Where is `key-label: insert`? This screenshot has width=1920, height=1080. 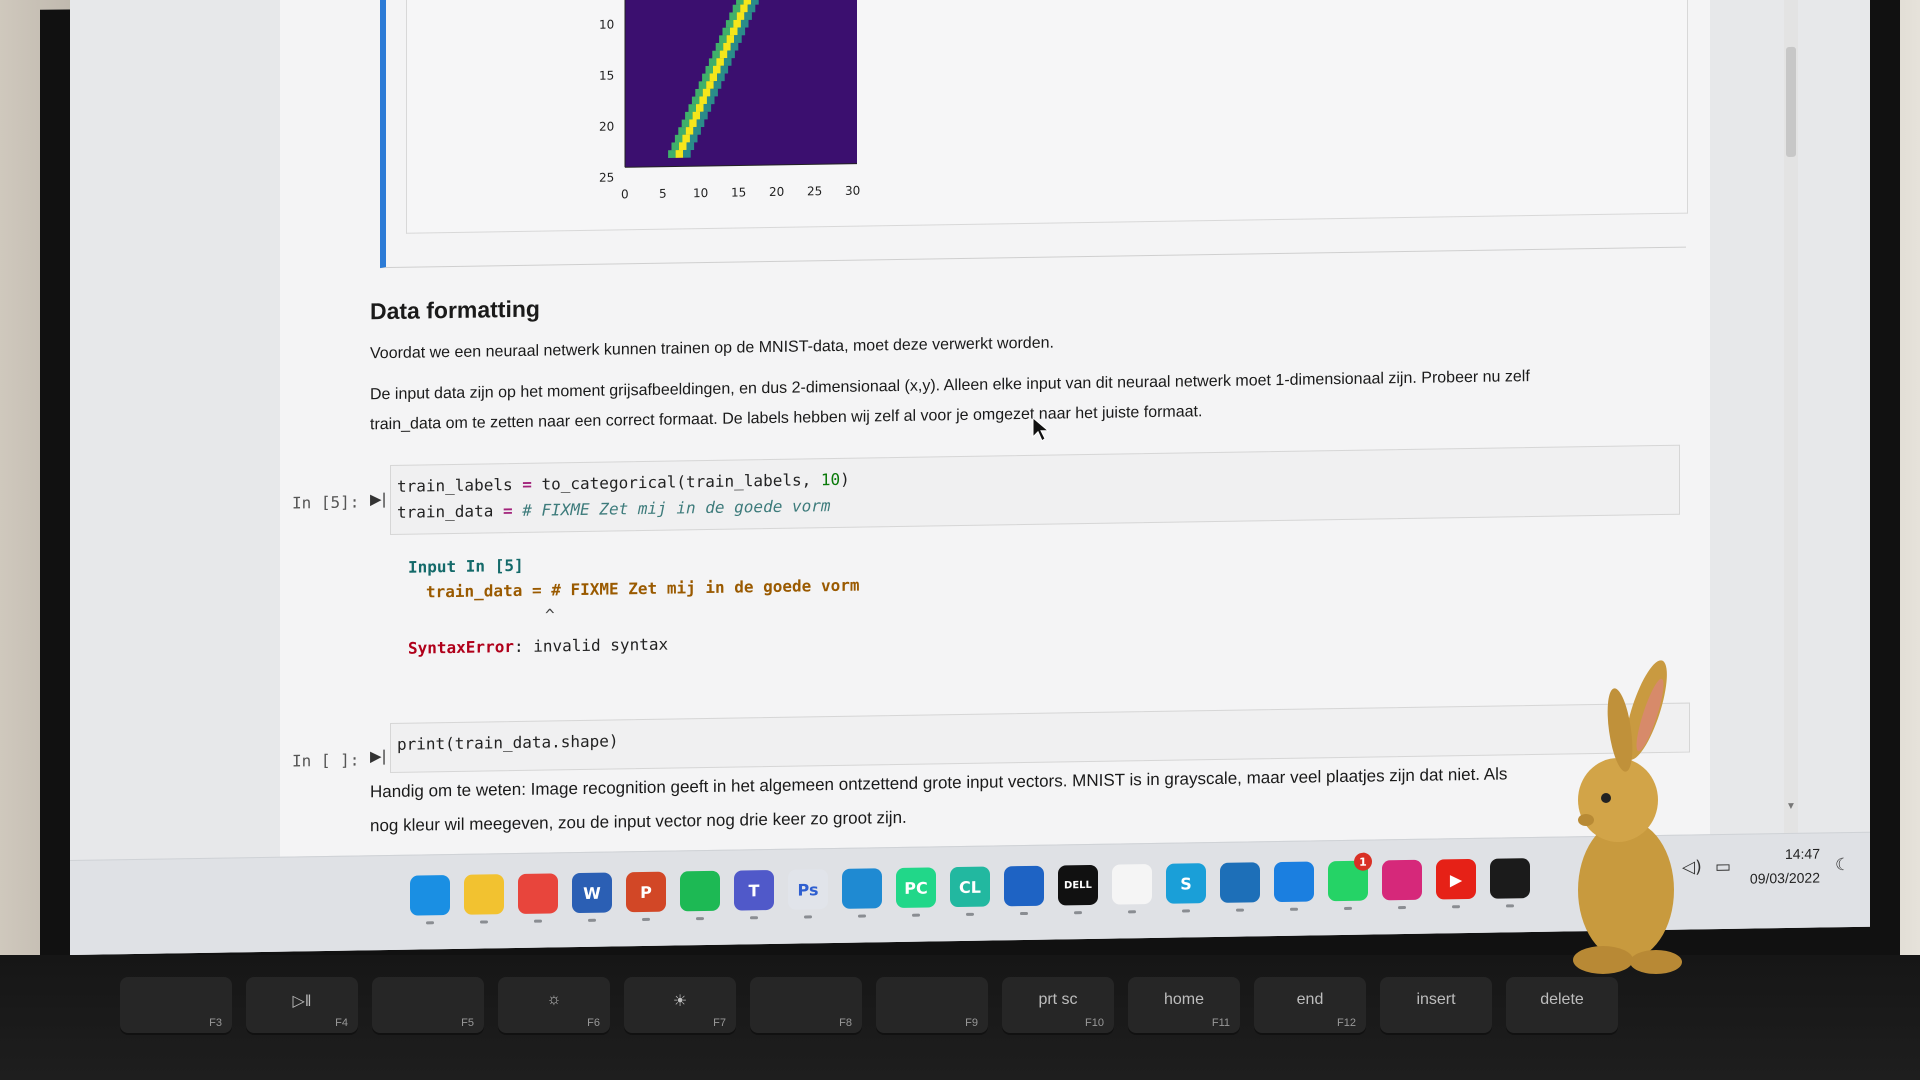 key-label: insert is located at coordinates (1436, 999).